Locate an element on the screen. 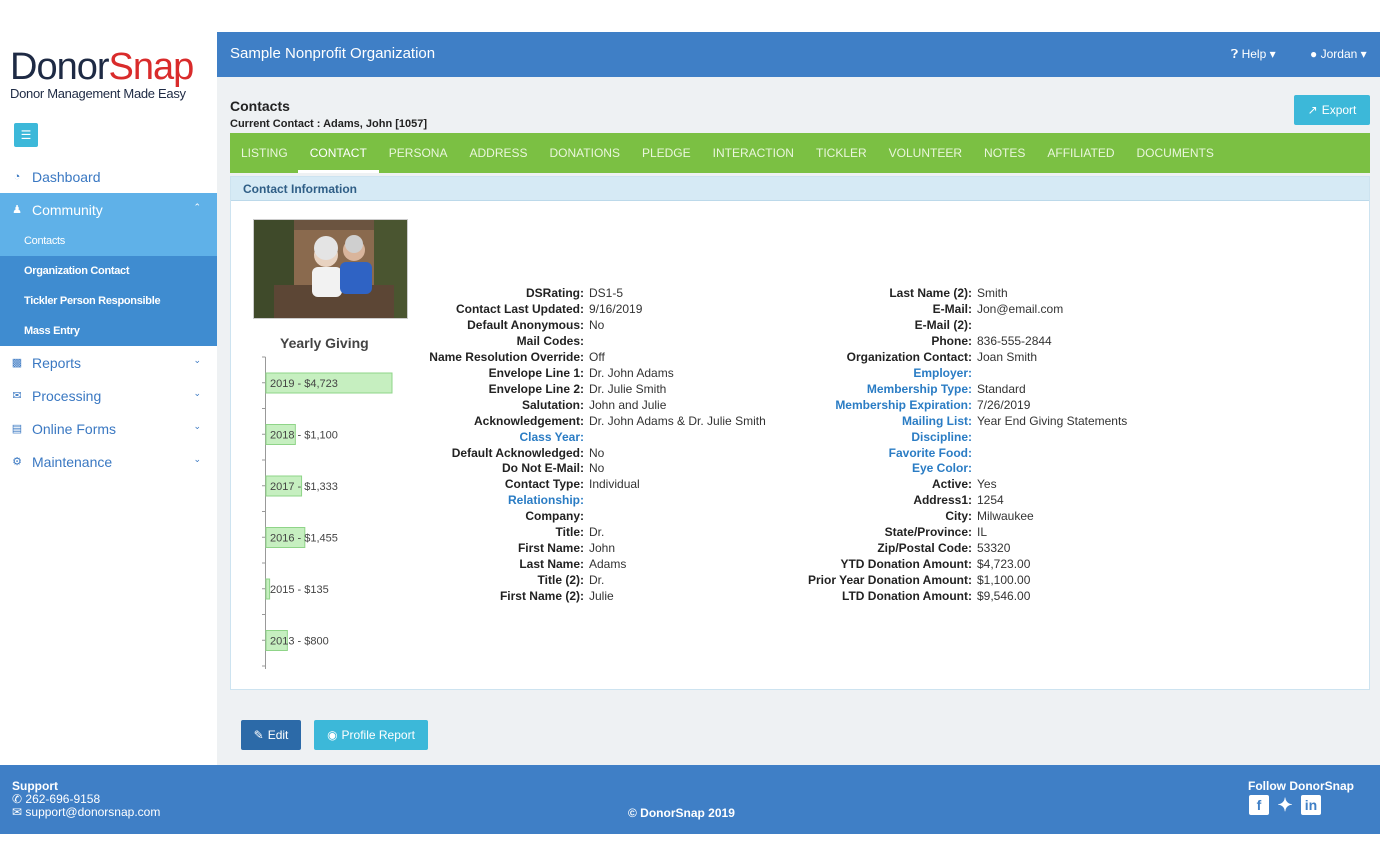 The image size is (1380, 859). export-button: ↗ Export is located at coordinates (1332, 110).